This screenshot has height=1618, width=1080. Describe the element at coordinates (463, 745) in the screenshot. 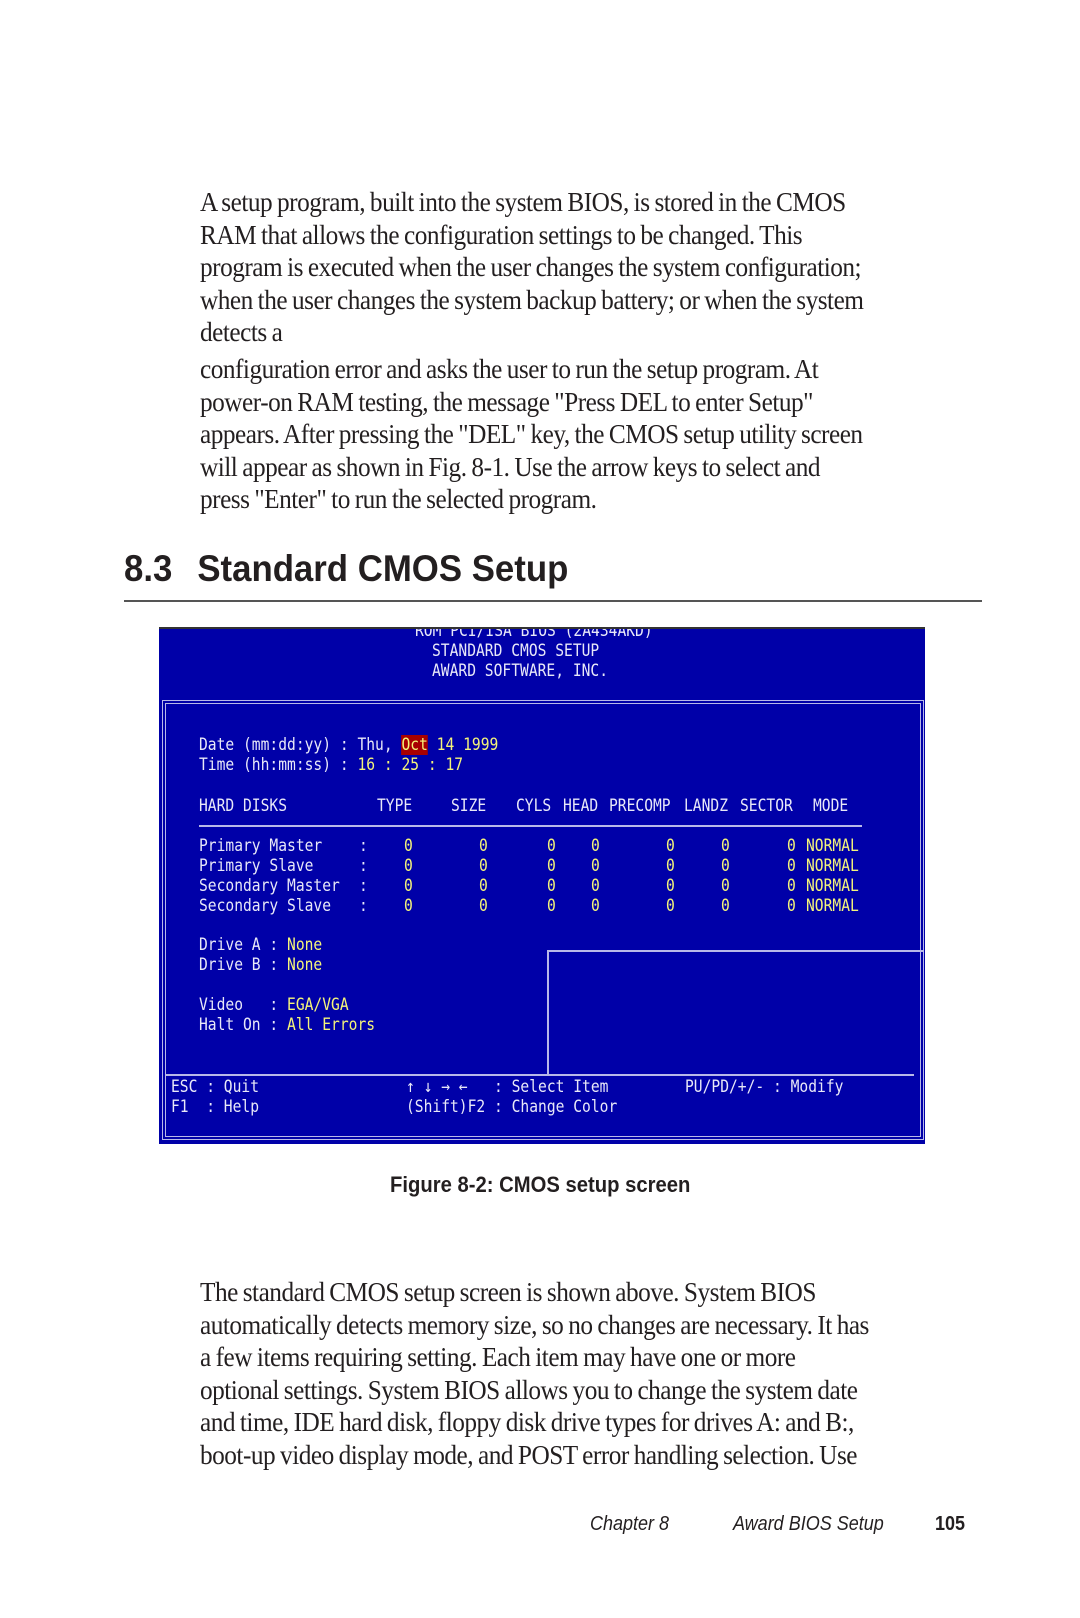

I see `date-value: 14 1999` at that location.